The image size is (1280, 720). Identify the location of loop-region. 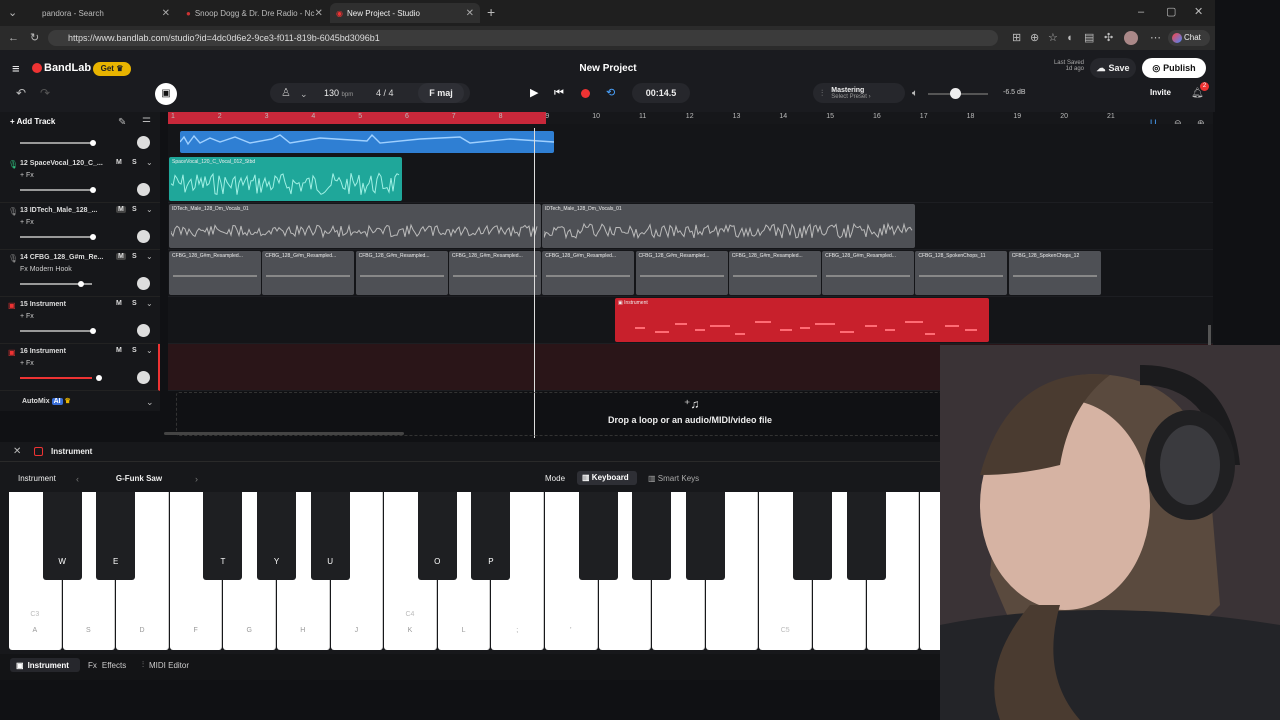
(357, 118).